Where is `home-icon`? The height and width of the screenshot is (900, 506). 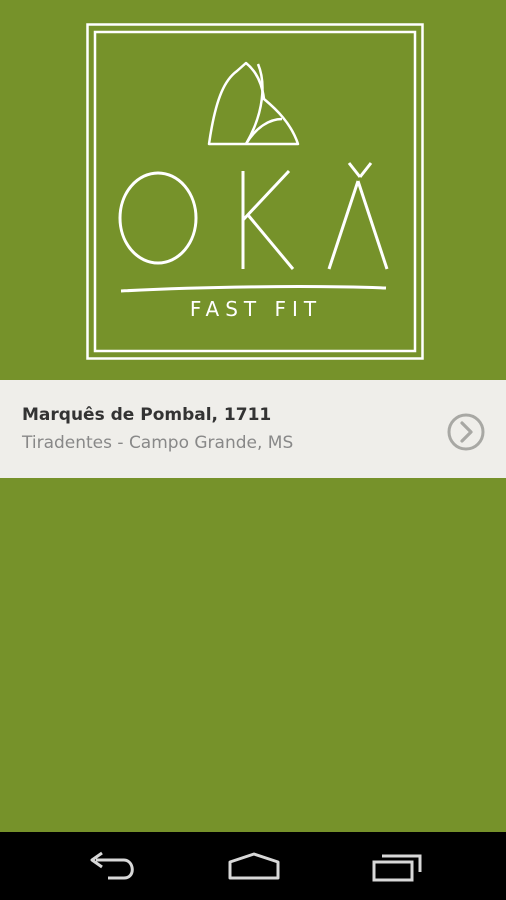
home-icon is located at coordinates (254, 866).